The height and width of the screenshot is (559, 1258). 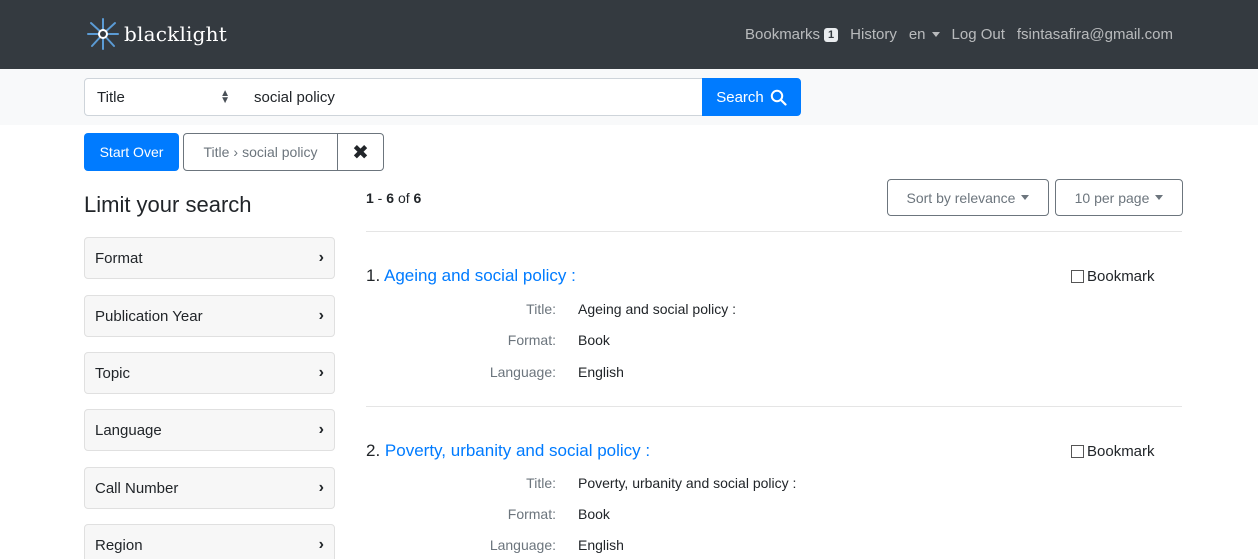 What do you see at coordinates (103, 34) in the screenshot?
I see `blacklight-logo-icon` at bounding box center [103, 34].